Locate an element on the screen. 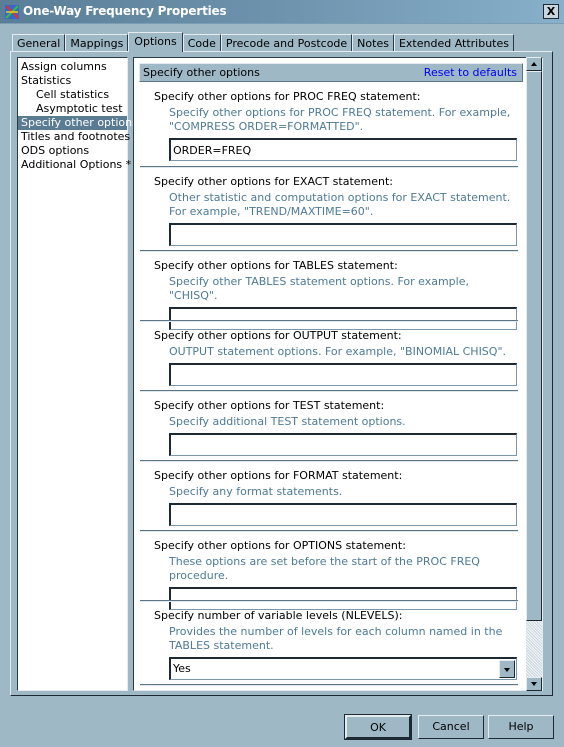  close-button: X is located at coordinates (551, 11).